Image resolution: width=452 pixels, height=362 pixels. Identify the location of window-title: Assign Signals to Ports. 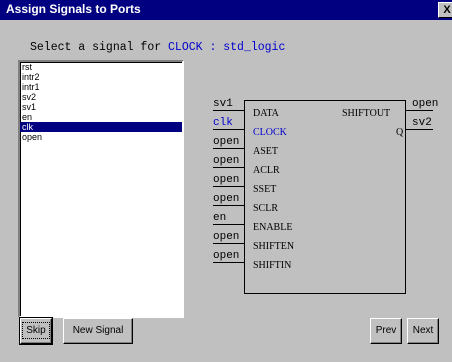
(73, 9).